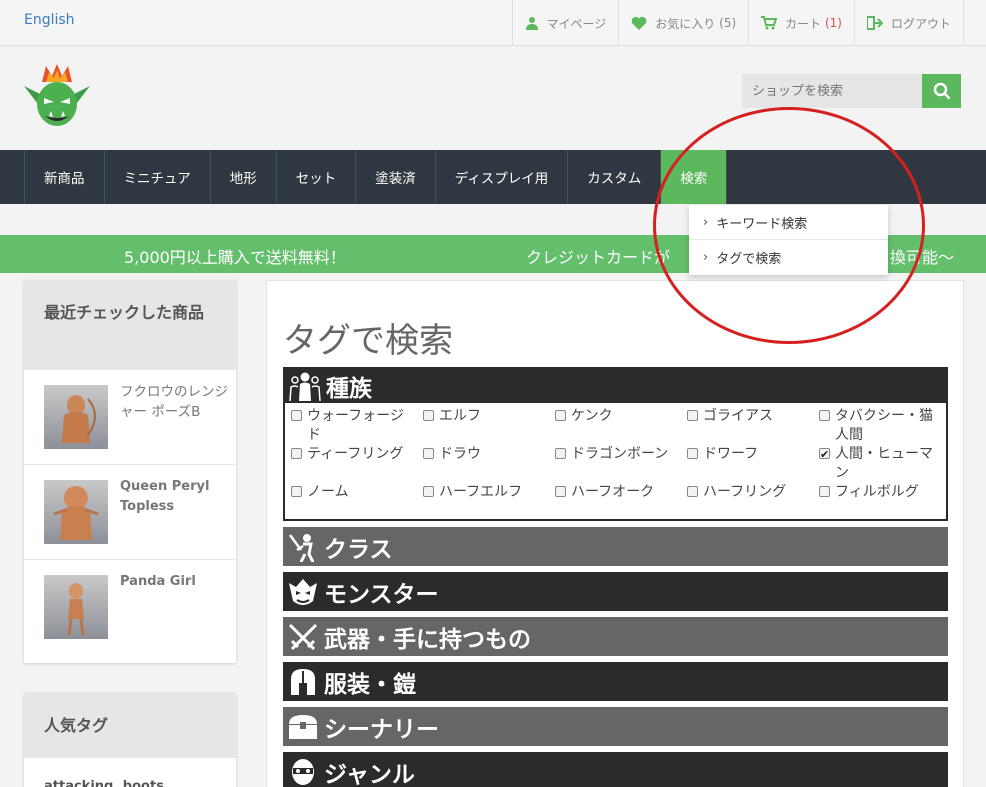 Image resolution: width=986 pixels, height=787 pixels. Describe the element at coordinates (174, 582) in the screenshot. I see `product-name: Panda Girl` at that location.